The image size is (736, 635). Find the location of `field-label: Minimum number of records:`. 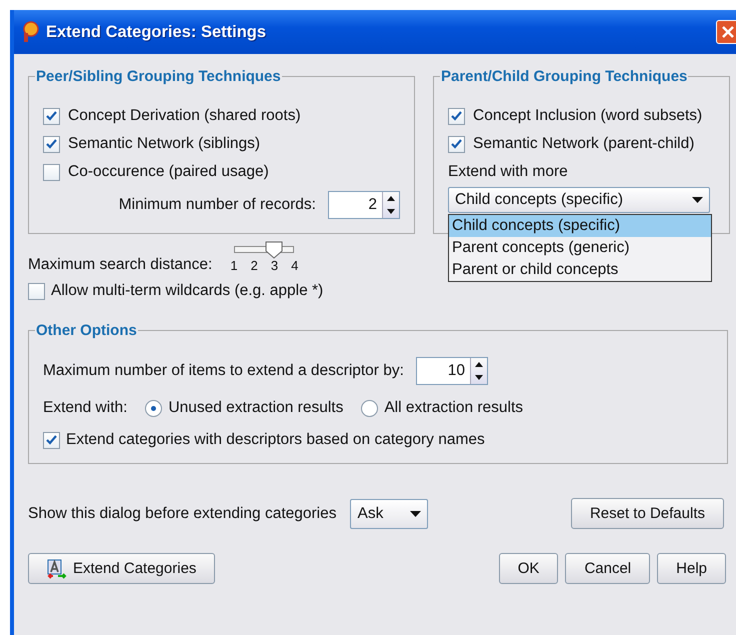

field-label: Minimum number of records: is located at coordinates (217, 205).